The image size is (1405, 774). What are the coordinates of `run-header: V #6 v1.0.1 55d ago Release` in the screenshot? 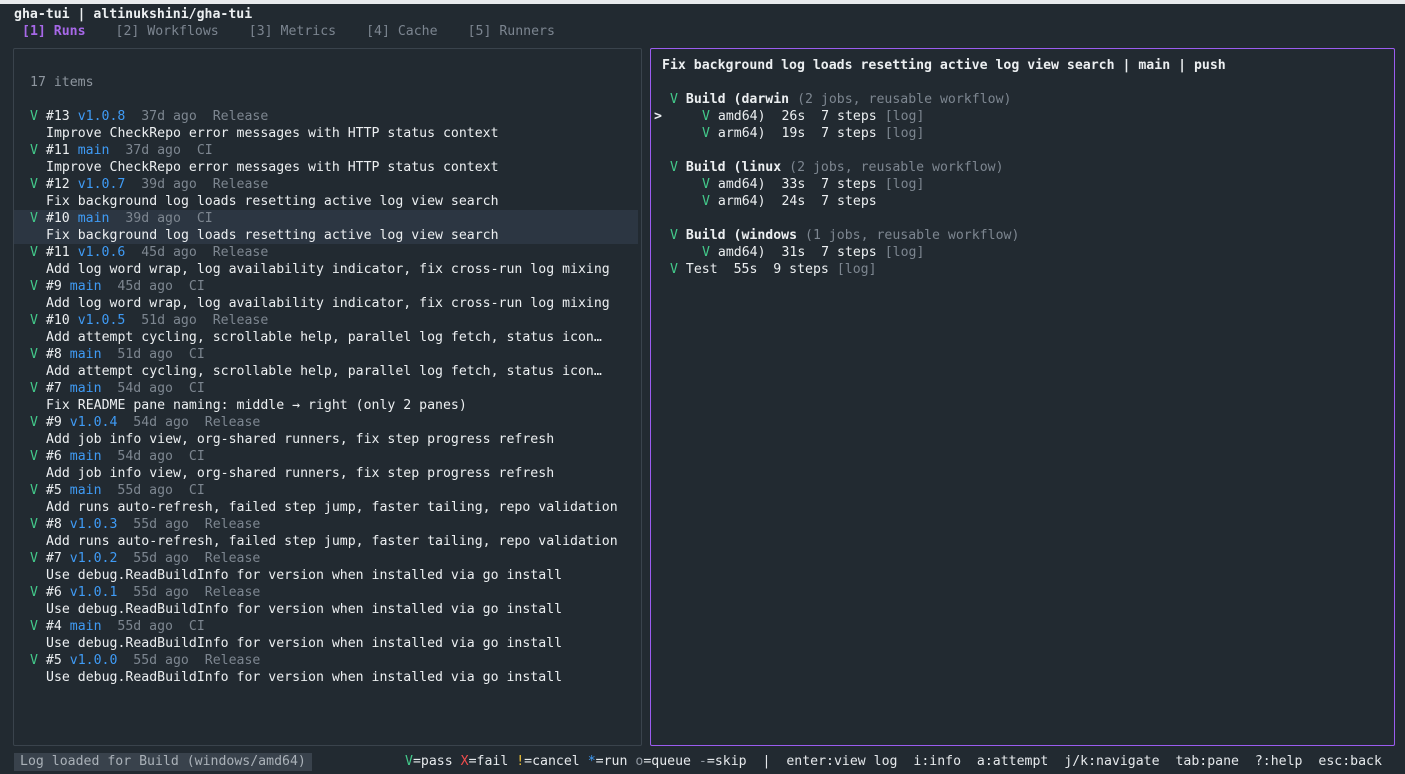 It's located at (145, 592).